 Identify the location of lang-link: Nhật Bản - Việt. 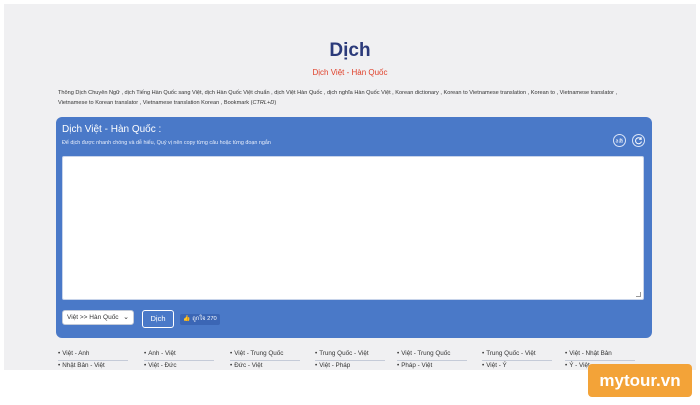
(81, 365).